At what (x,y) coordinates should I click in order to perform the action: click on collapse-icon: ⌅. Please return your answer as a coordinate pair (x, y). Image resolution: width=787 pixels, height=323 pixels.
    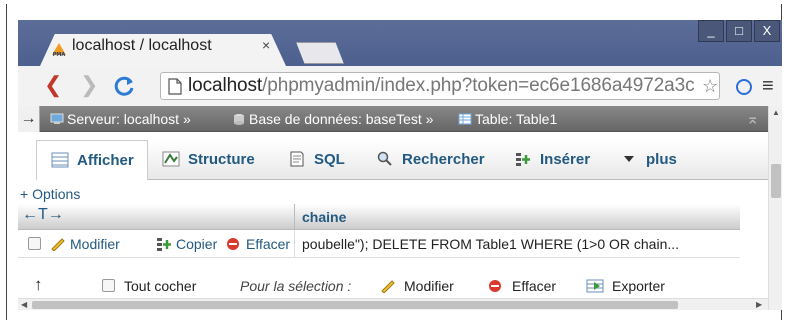
    Looking at the image, I should click on (752, 119).